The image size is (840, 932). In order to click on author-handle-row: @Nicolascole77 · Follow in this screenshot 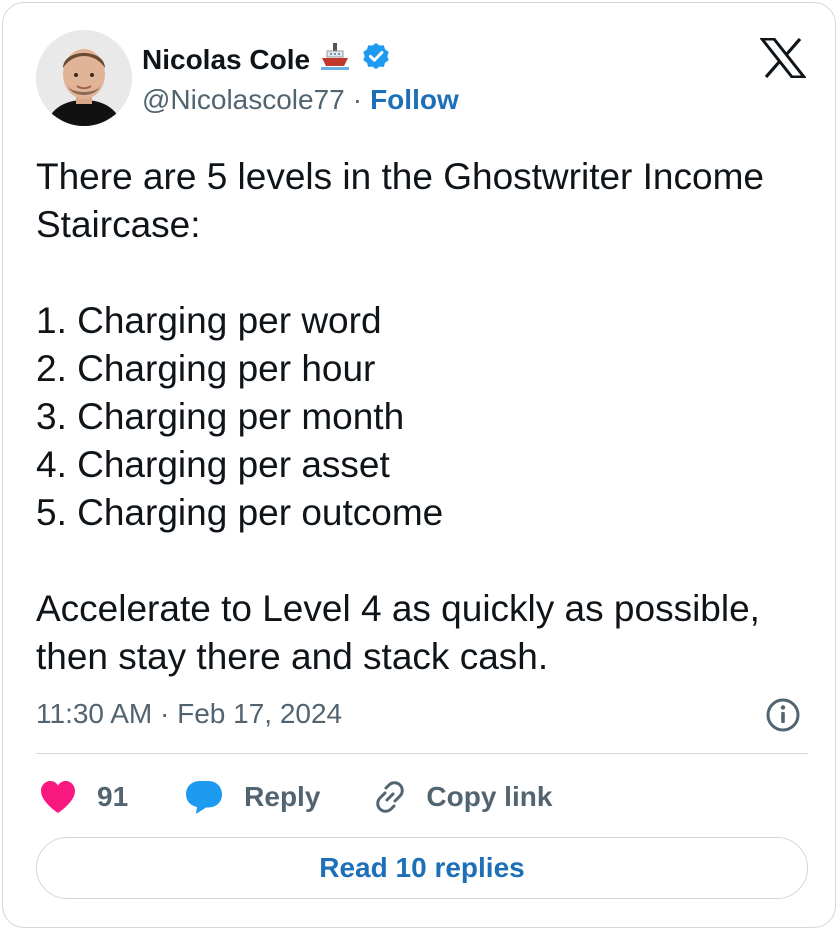, I will do `click(300, 100)`.